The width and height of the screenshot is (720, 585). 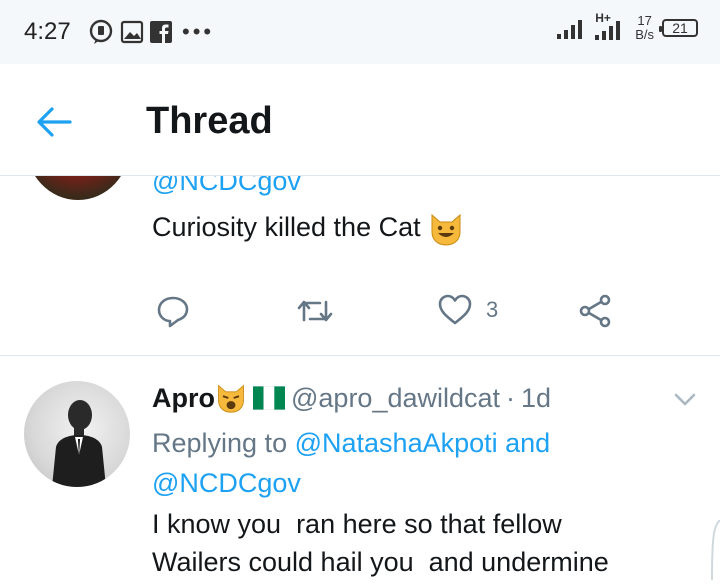 What do you see at coordinates (455, 309) in the screenshot?
I see `heart-icon` at bounding box center [455, 309].